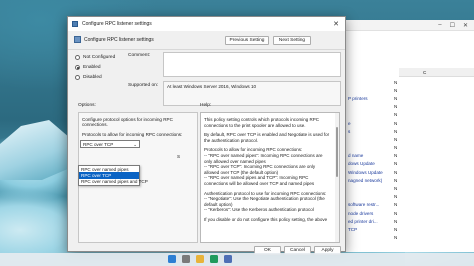 The image size is (474, 266). Describe the element at coordinates (405, 172) in the screenshot. I see `policy-row: Windows Update N` at that location.